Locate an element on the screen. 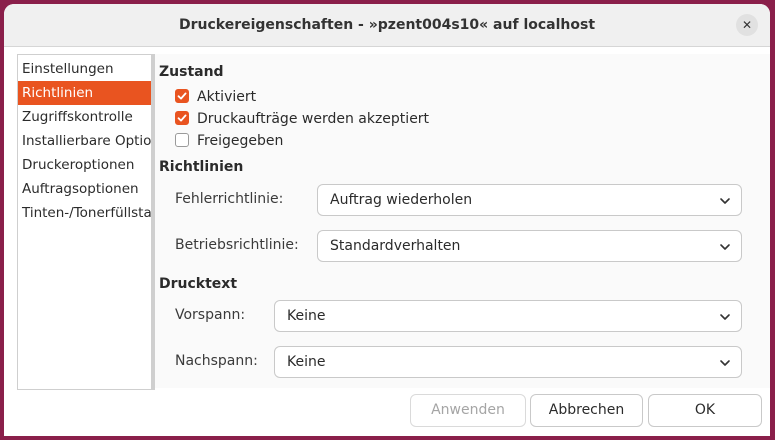 This screenshot has height=440, width=775. error-policy-label: Fehlerrichtlinie: is located at coordinates (229, 199).